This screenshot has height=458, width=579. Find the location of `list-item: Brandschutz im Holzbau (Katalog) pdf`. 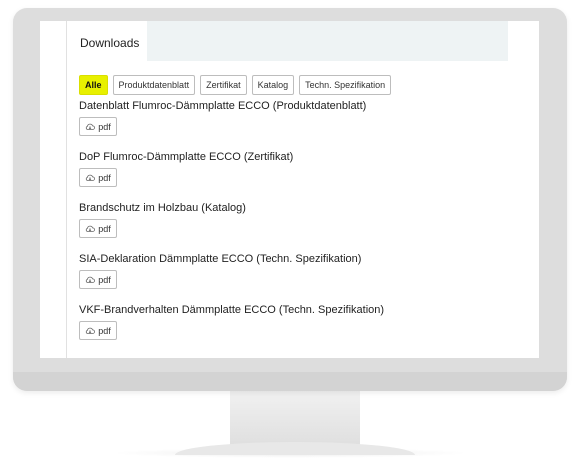

list-item: Brandschutz im Holzbau (Katalog) pdf is located at coordinates (289, 226).